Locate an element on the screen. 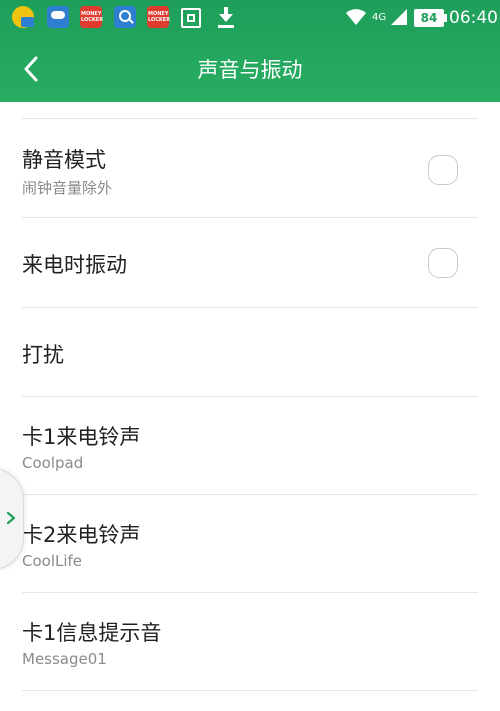 Image resolution: width=500 pixels, height=711 pixels. page-title: 声音与振动 is located at coordinates (250, 70).